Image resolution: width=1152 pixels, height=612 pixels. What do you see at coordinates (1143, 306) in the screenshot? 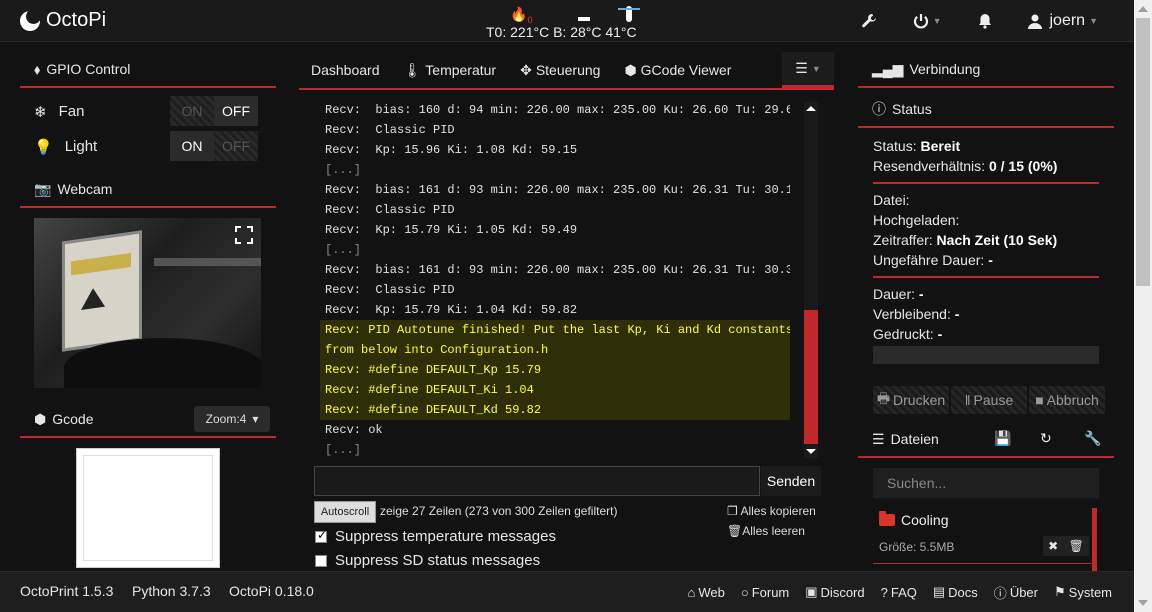
I see `page-scrollbar` at bounding box center [1143, 306].